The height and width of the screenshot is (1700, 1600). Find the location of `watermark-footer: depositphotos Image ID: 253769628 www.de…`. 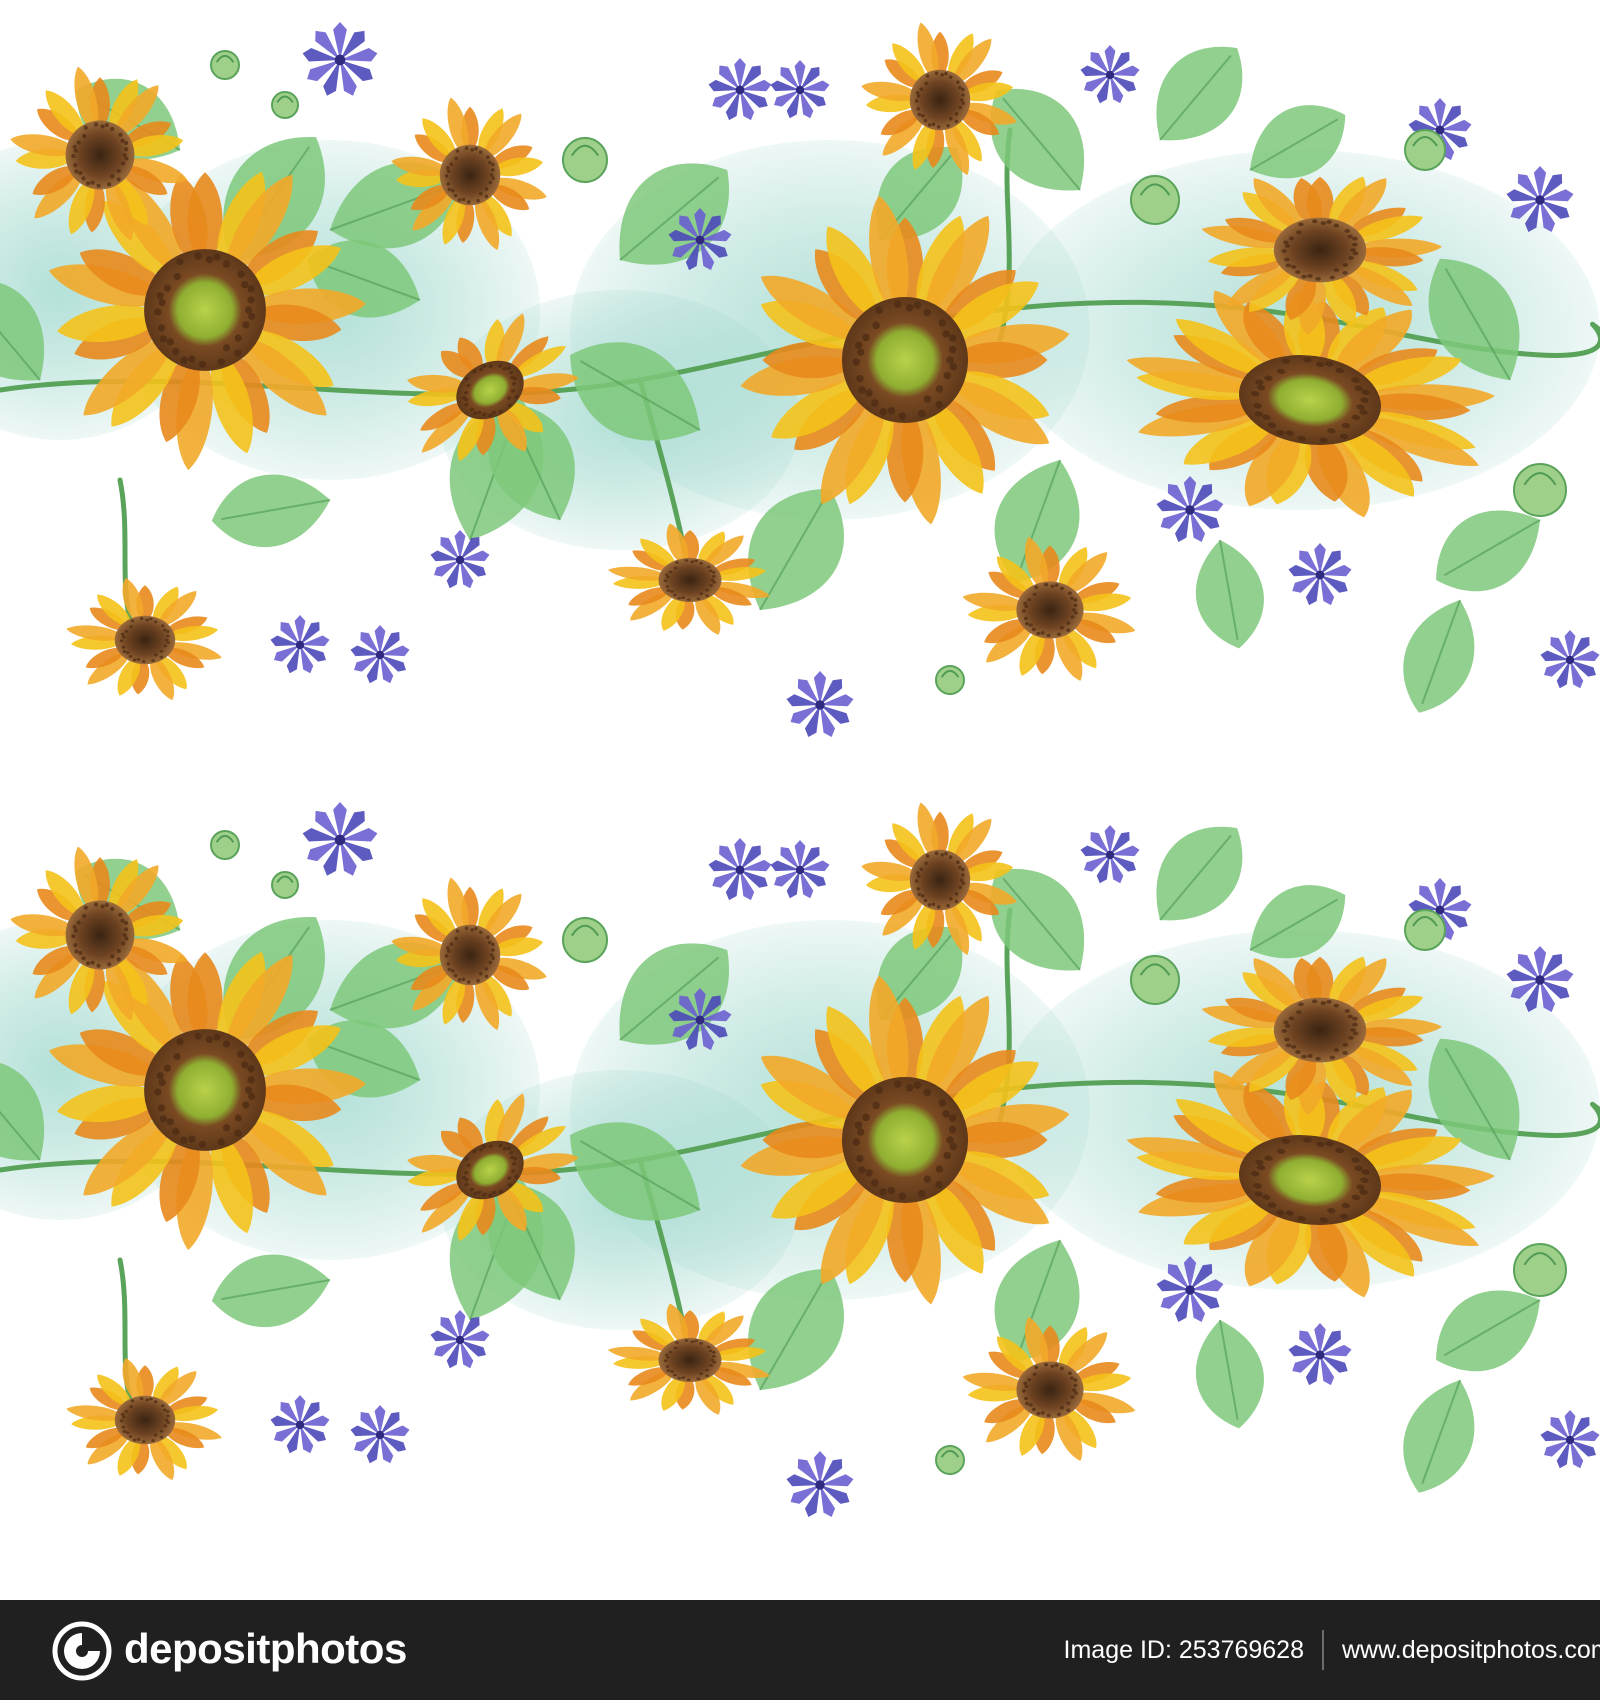

watermark-footer: depositphotos Image ID: 253769628 www.de… is located at coordinates (800, 1650).